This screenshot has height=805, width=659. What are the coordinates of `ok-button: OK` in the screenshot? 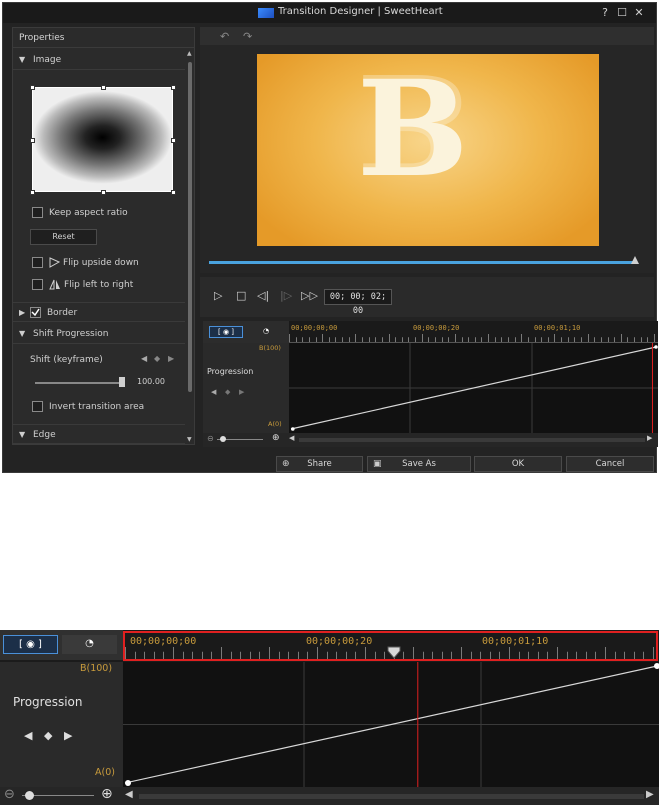 It's located at (518, 464).